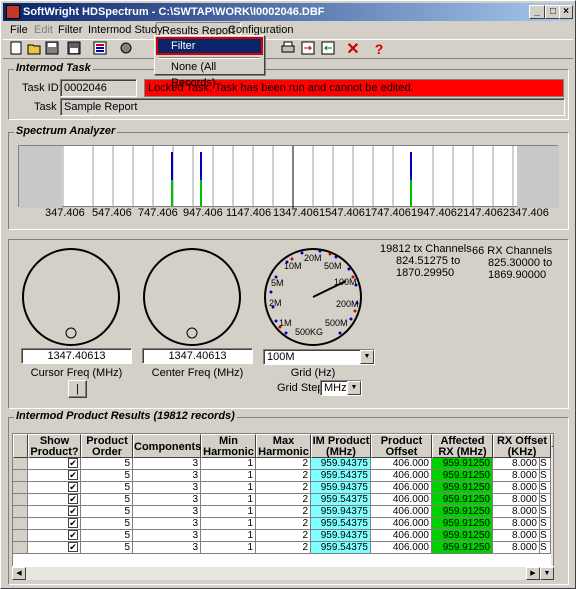  What do you see at coordinates (167, 446) in the screenshot?
I see `column-header: Components` at bounding box center [167, 446].